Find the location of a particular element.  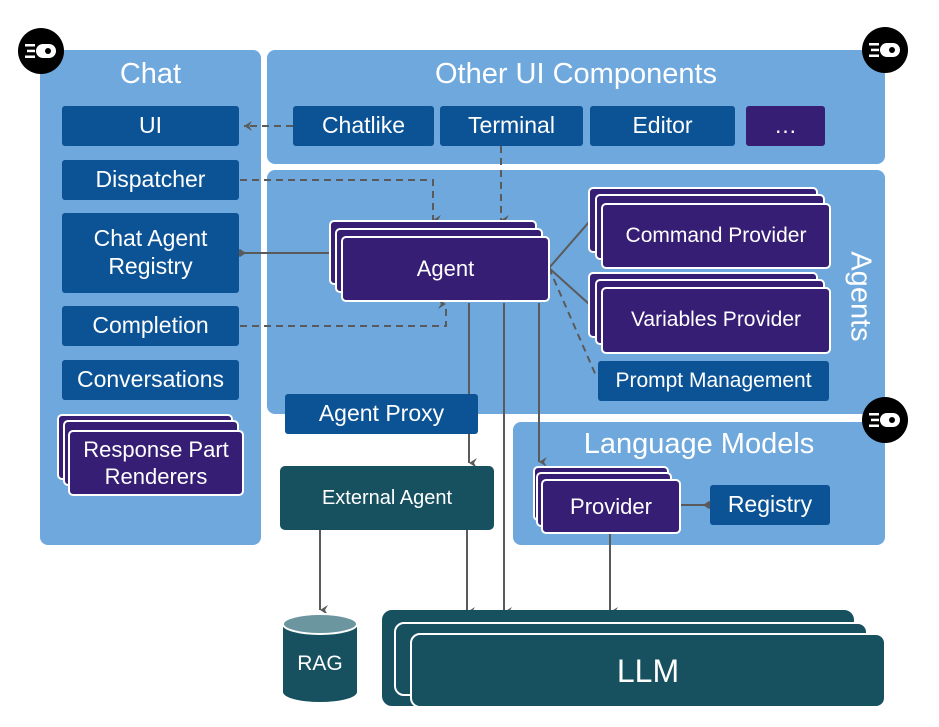

command-provider-box: Command Provider is located at coordinates (716, 236).